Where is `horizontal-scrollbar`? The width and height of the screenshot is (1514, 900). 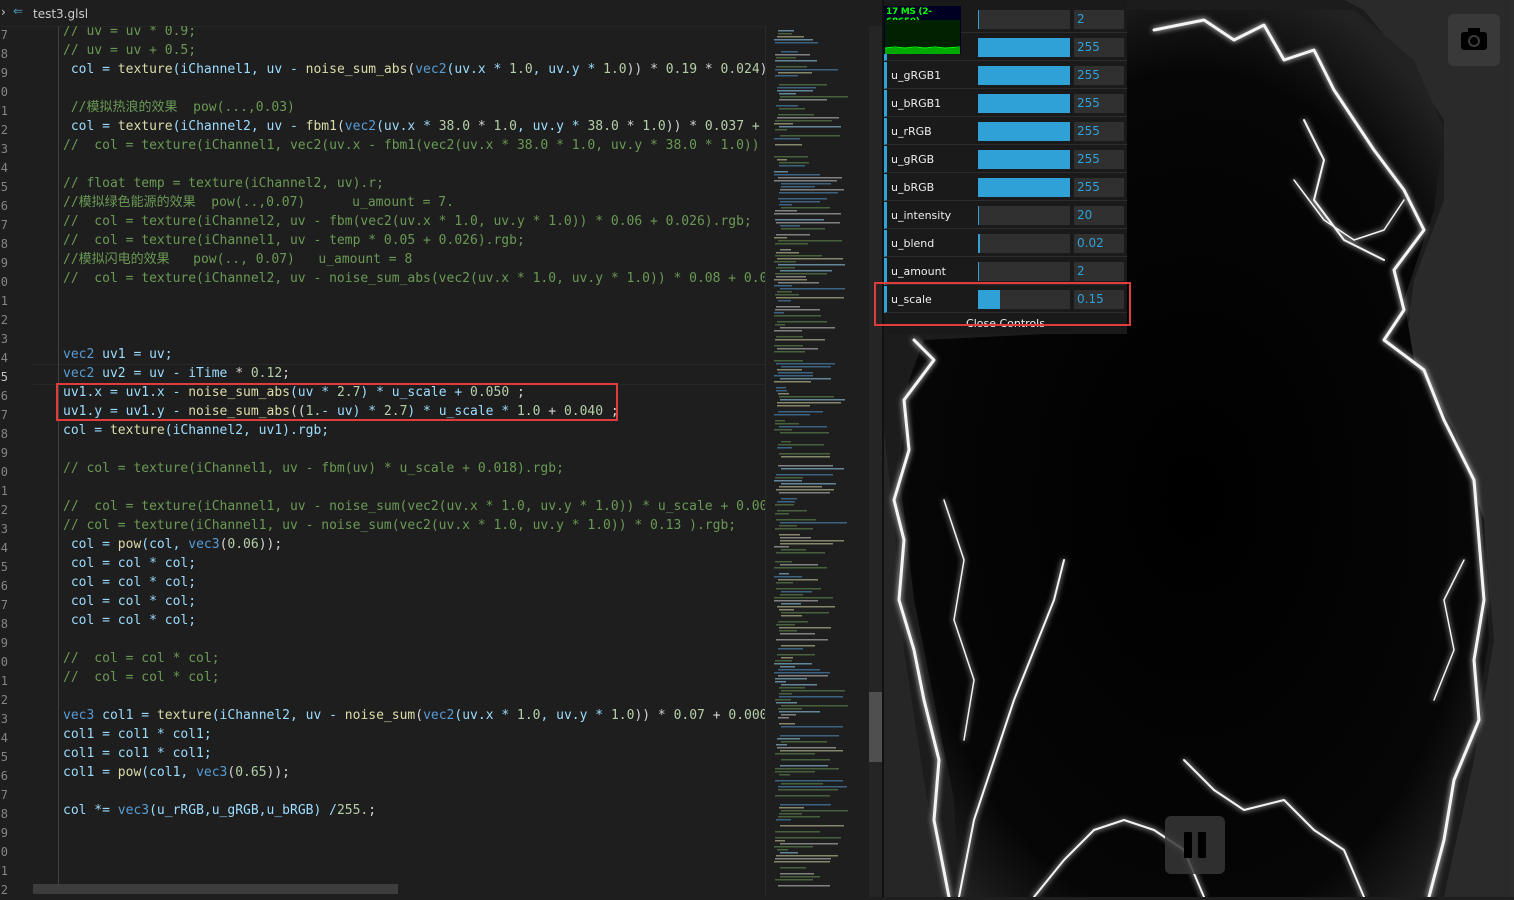
horizontal-scrollbar is located at coordinates (215, 889).